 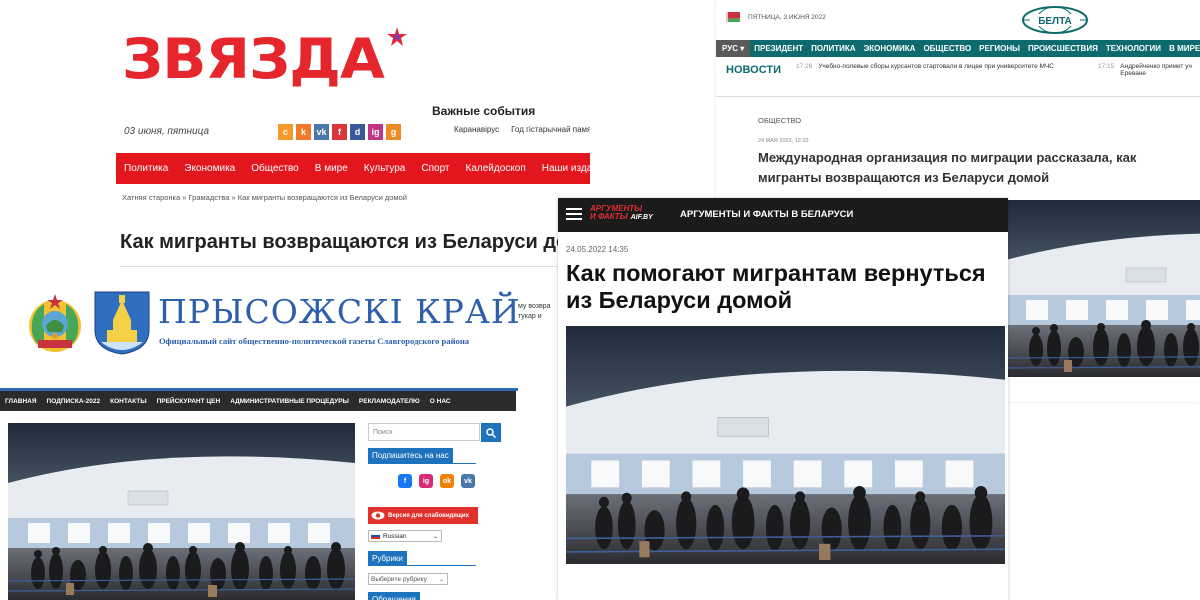 I want to click on social-button: d, so click(x=357, y=132).